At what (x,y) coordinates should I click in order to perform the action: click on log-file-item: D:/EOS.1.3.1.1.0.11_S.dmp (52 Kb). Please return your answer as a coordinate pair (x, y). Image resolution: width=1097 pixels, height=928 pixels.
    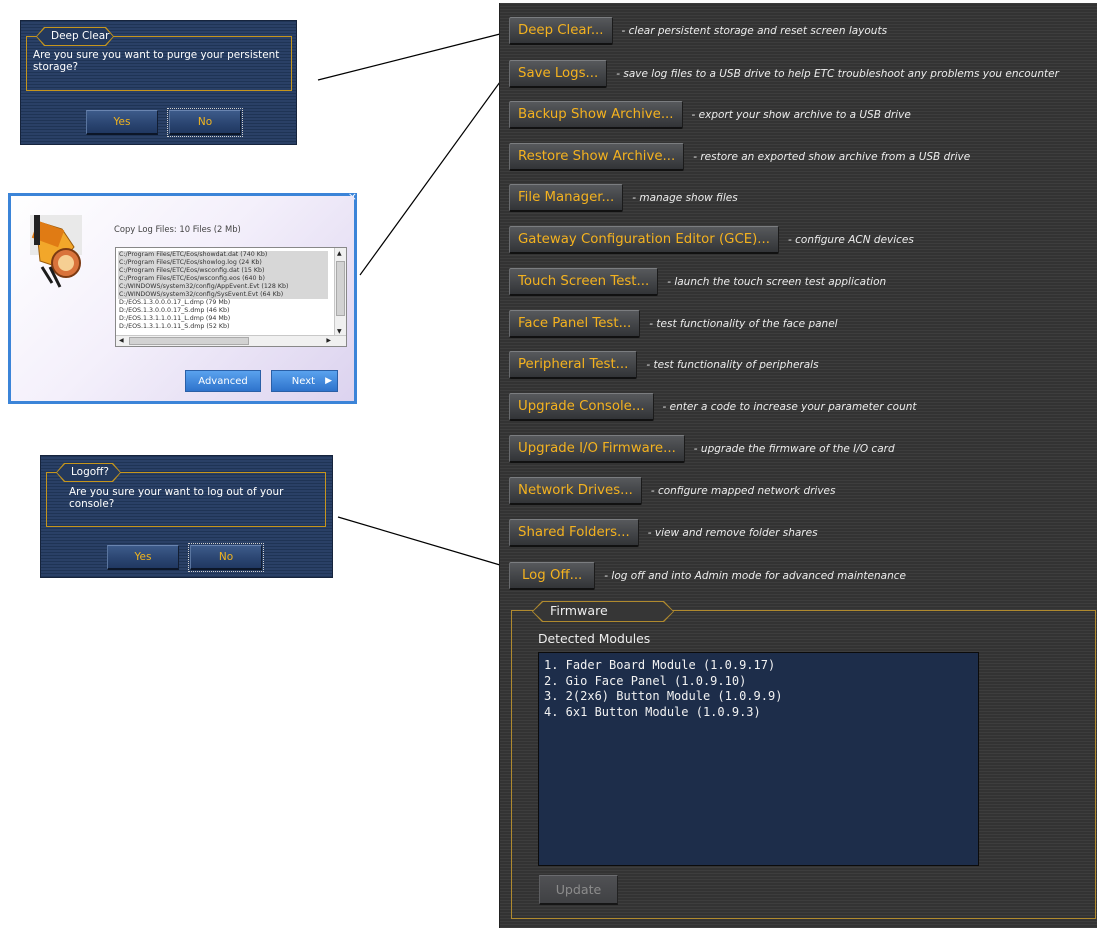
    Looking at the image, I should click on (223, 327).